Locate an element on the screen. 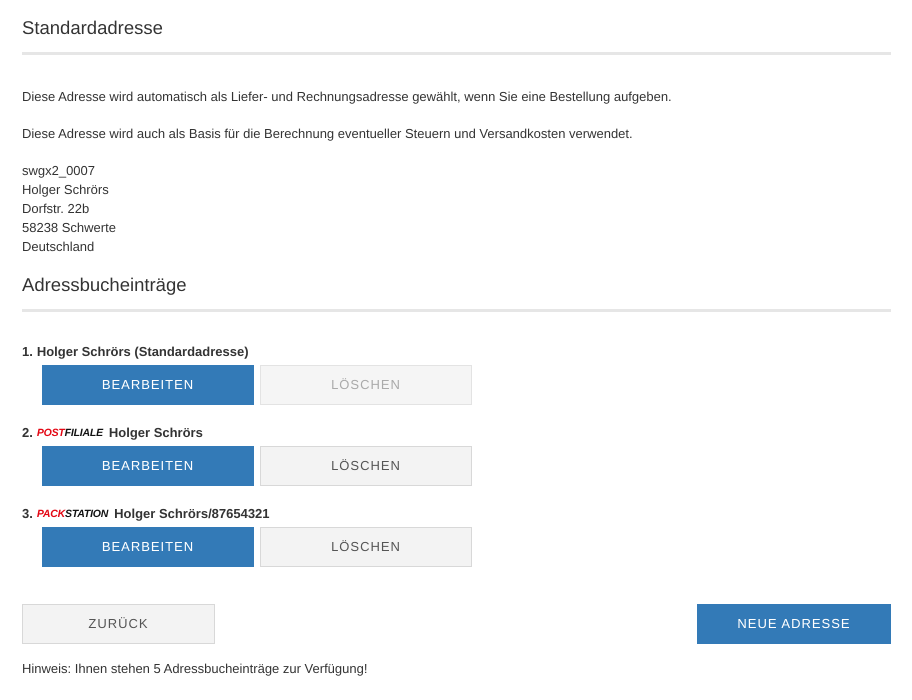 This screenshot has width=912, height=700. new-address-button: NEUE ADRESSE is located at coordinates (794, 624).